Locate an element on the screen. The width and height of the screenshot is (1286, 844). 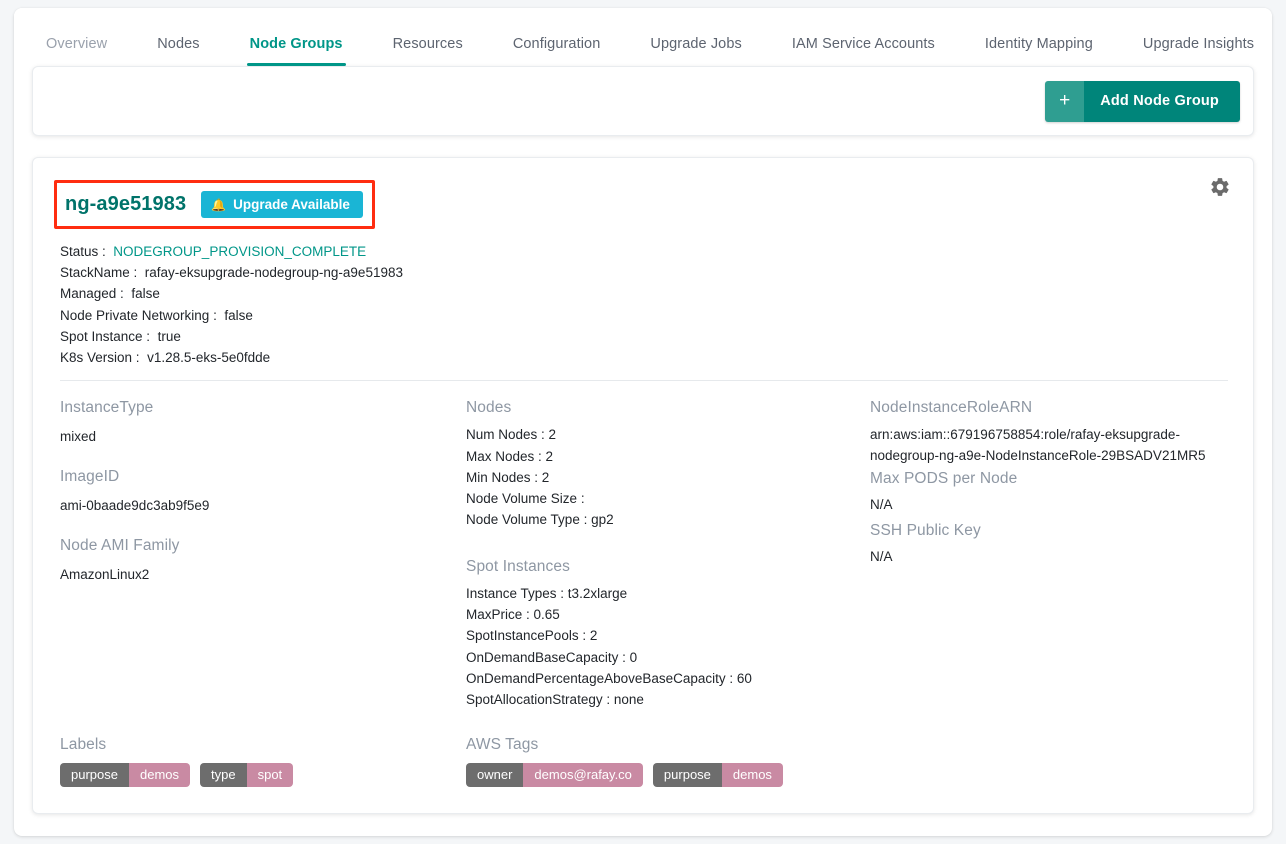
tab-resources: Resources is located at coordinates (428, 51).